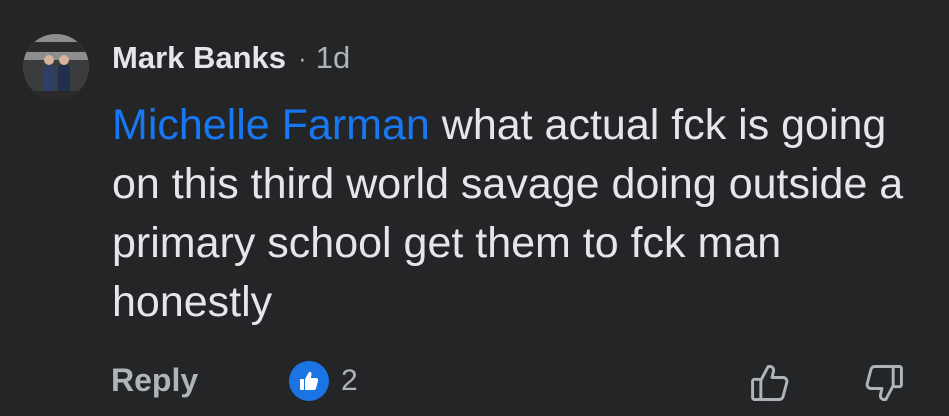  Describe the element at coordinates (154, 380) in the screenshot. I see `reply-button: Reply` at that location.